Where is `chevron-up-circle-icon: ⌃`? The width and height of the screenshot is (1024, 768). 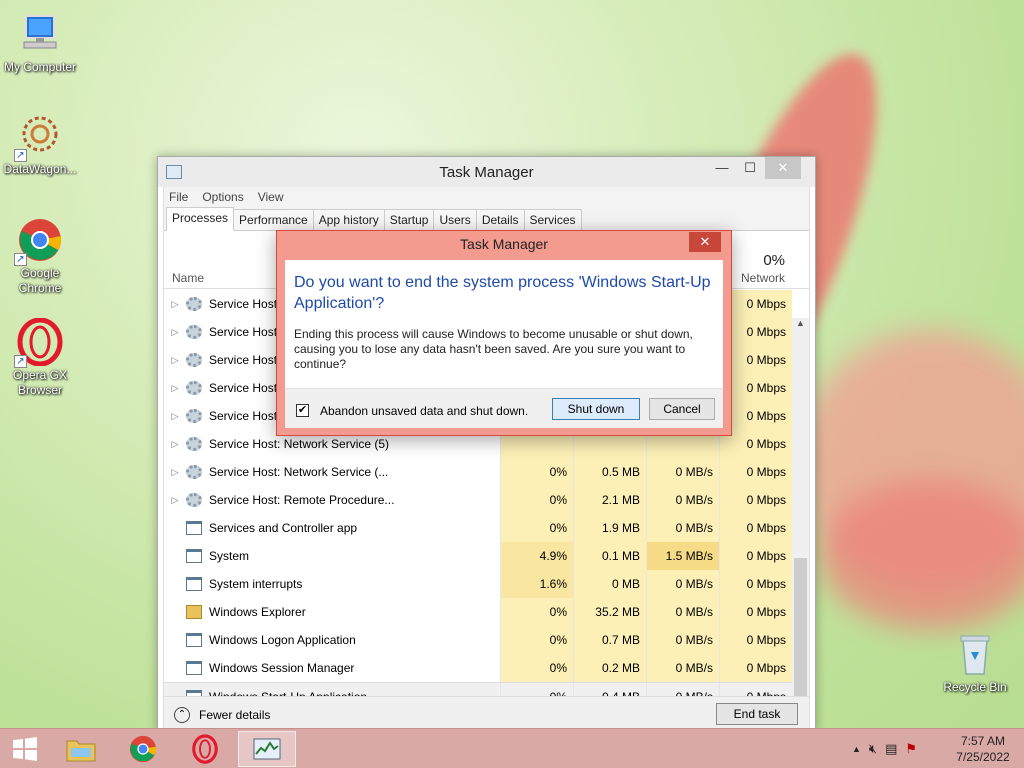
chevron-up-circle-icon: ⌃ is located at coordinates (182, 715).